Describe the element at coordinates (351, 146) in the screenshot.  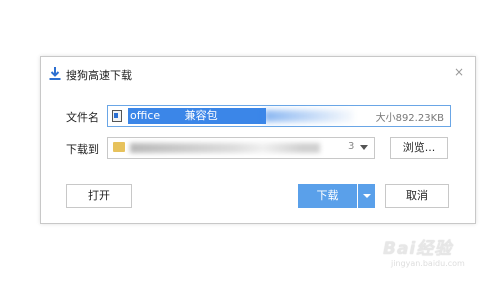
I see `path-suffix: 3` at that location.